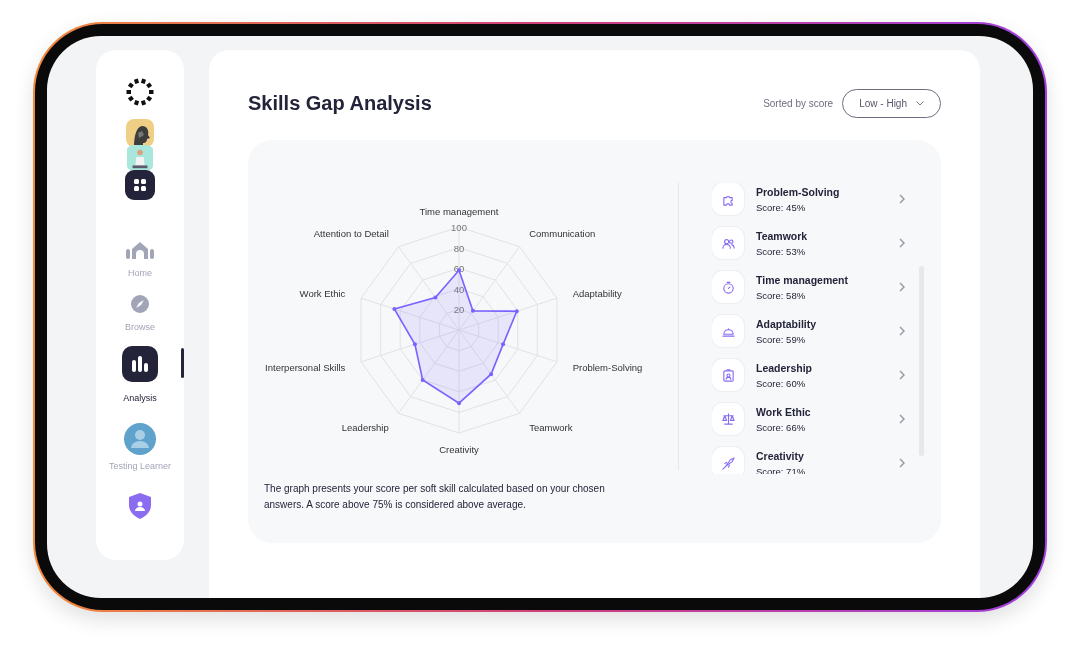  Describe the element at coordinates (808, 375) in the screenshot. I see `skill-item: Leadership Score: 60%` at that location.